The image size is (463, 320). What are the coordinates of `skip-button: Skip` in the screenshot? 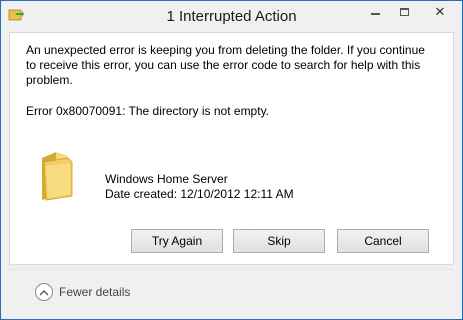 It's located at (279, 241).